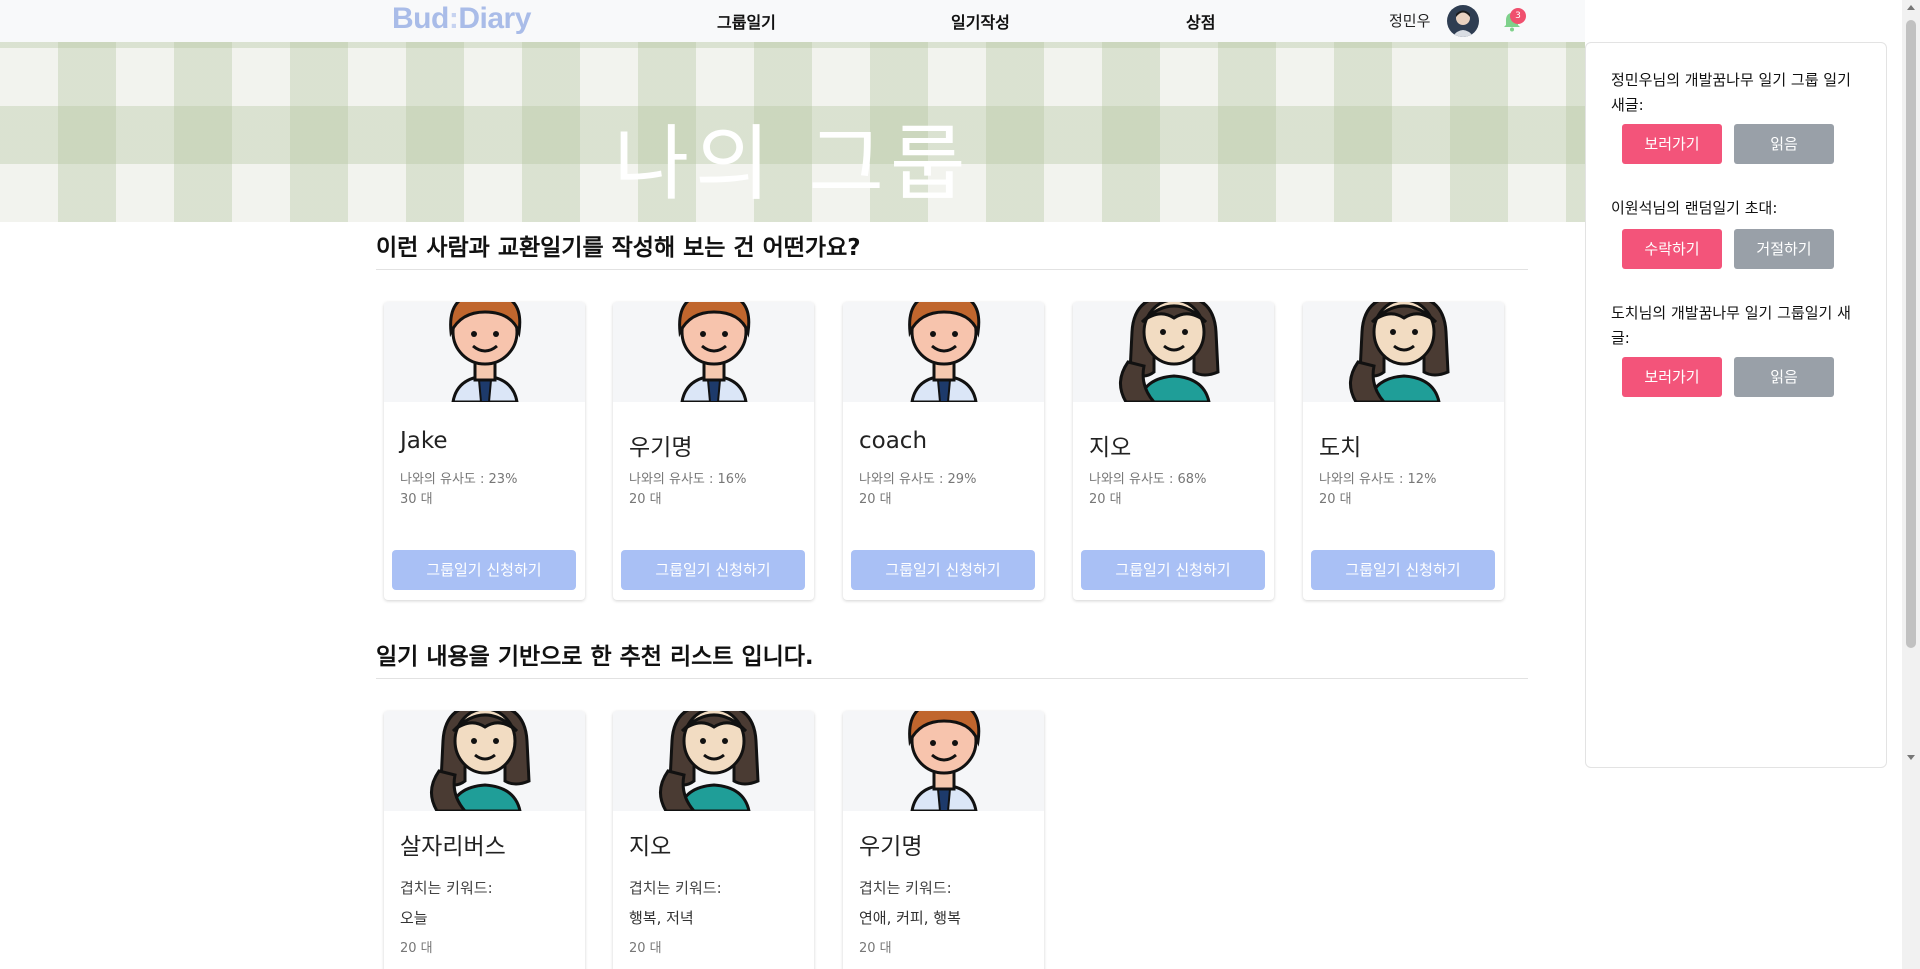 This screenshot has width=1920, height=969. Describe the element at coordinates (1731, 92) in the screenshot. I see `notification-text: 정민우님의 개발꿈나무 일기 그룹 일기 새글:` at that location.